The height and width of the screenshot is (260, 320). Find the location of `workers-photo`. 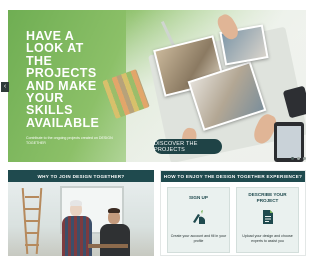

workers-photo is located at coordinates (81, 219).